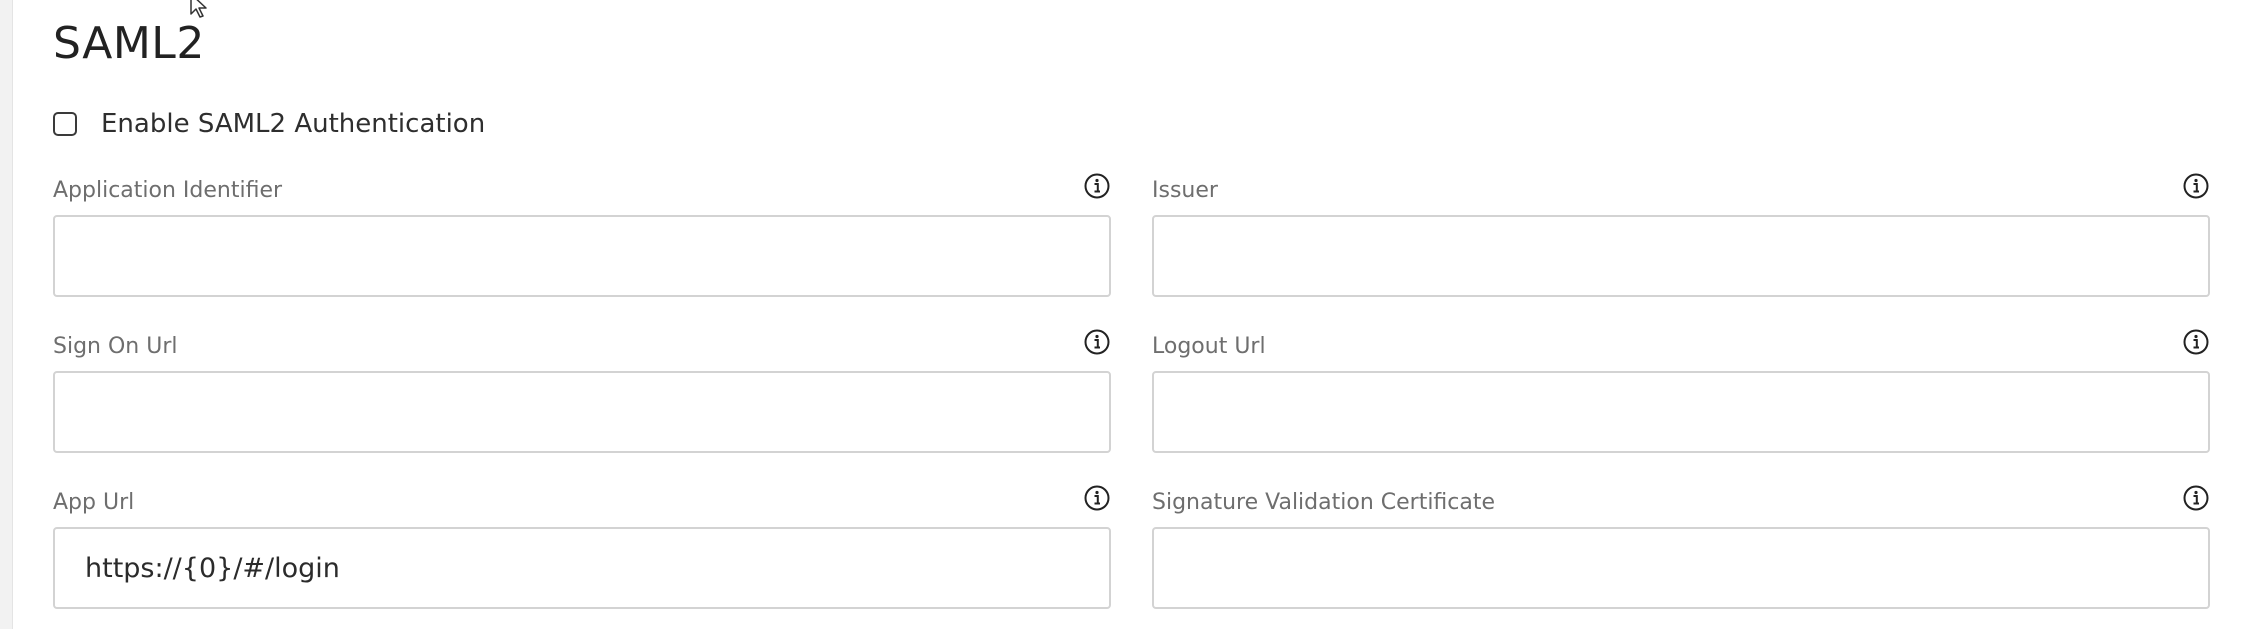  What do you see at coordinates (129, 43) in the screenshot?
I see `page-title: SAML2` at bounding box center [129, 43].